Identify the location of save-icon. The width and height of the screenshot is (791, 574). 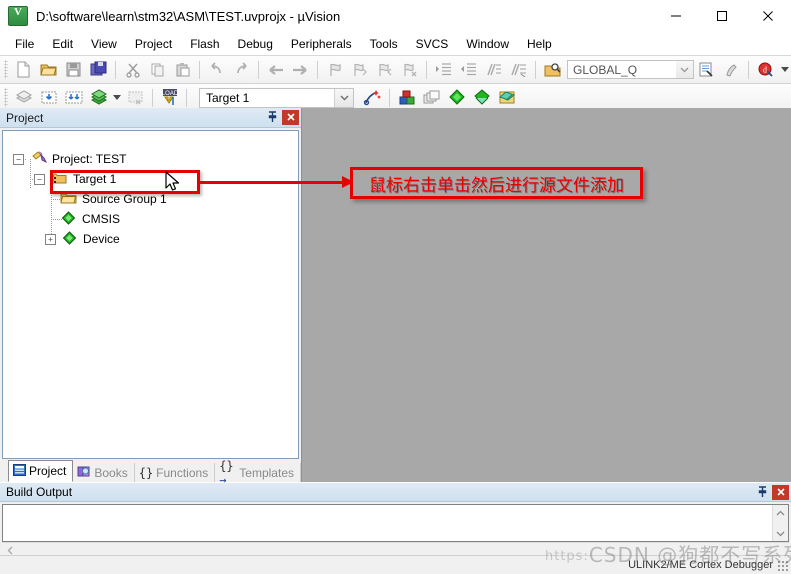
(73, 69).